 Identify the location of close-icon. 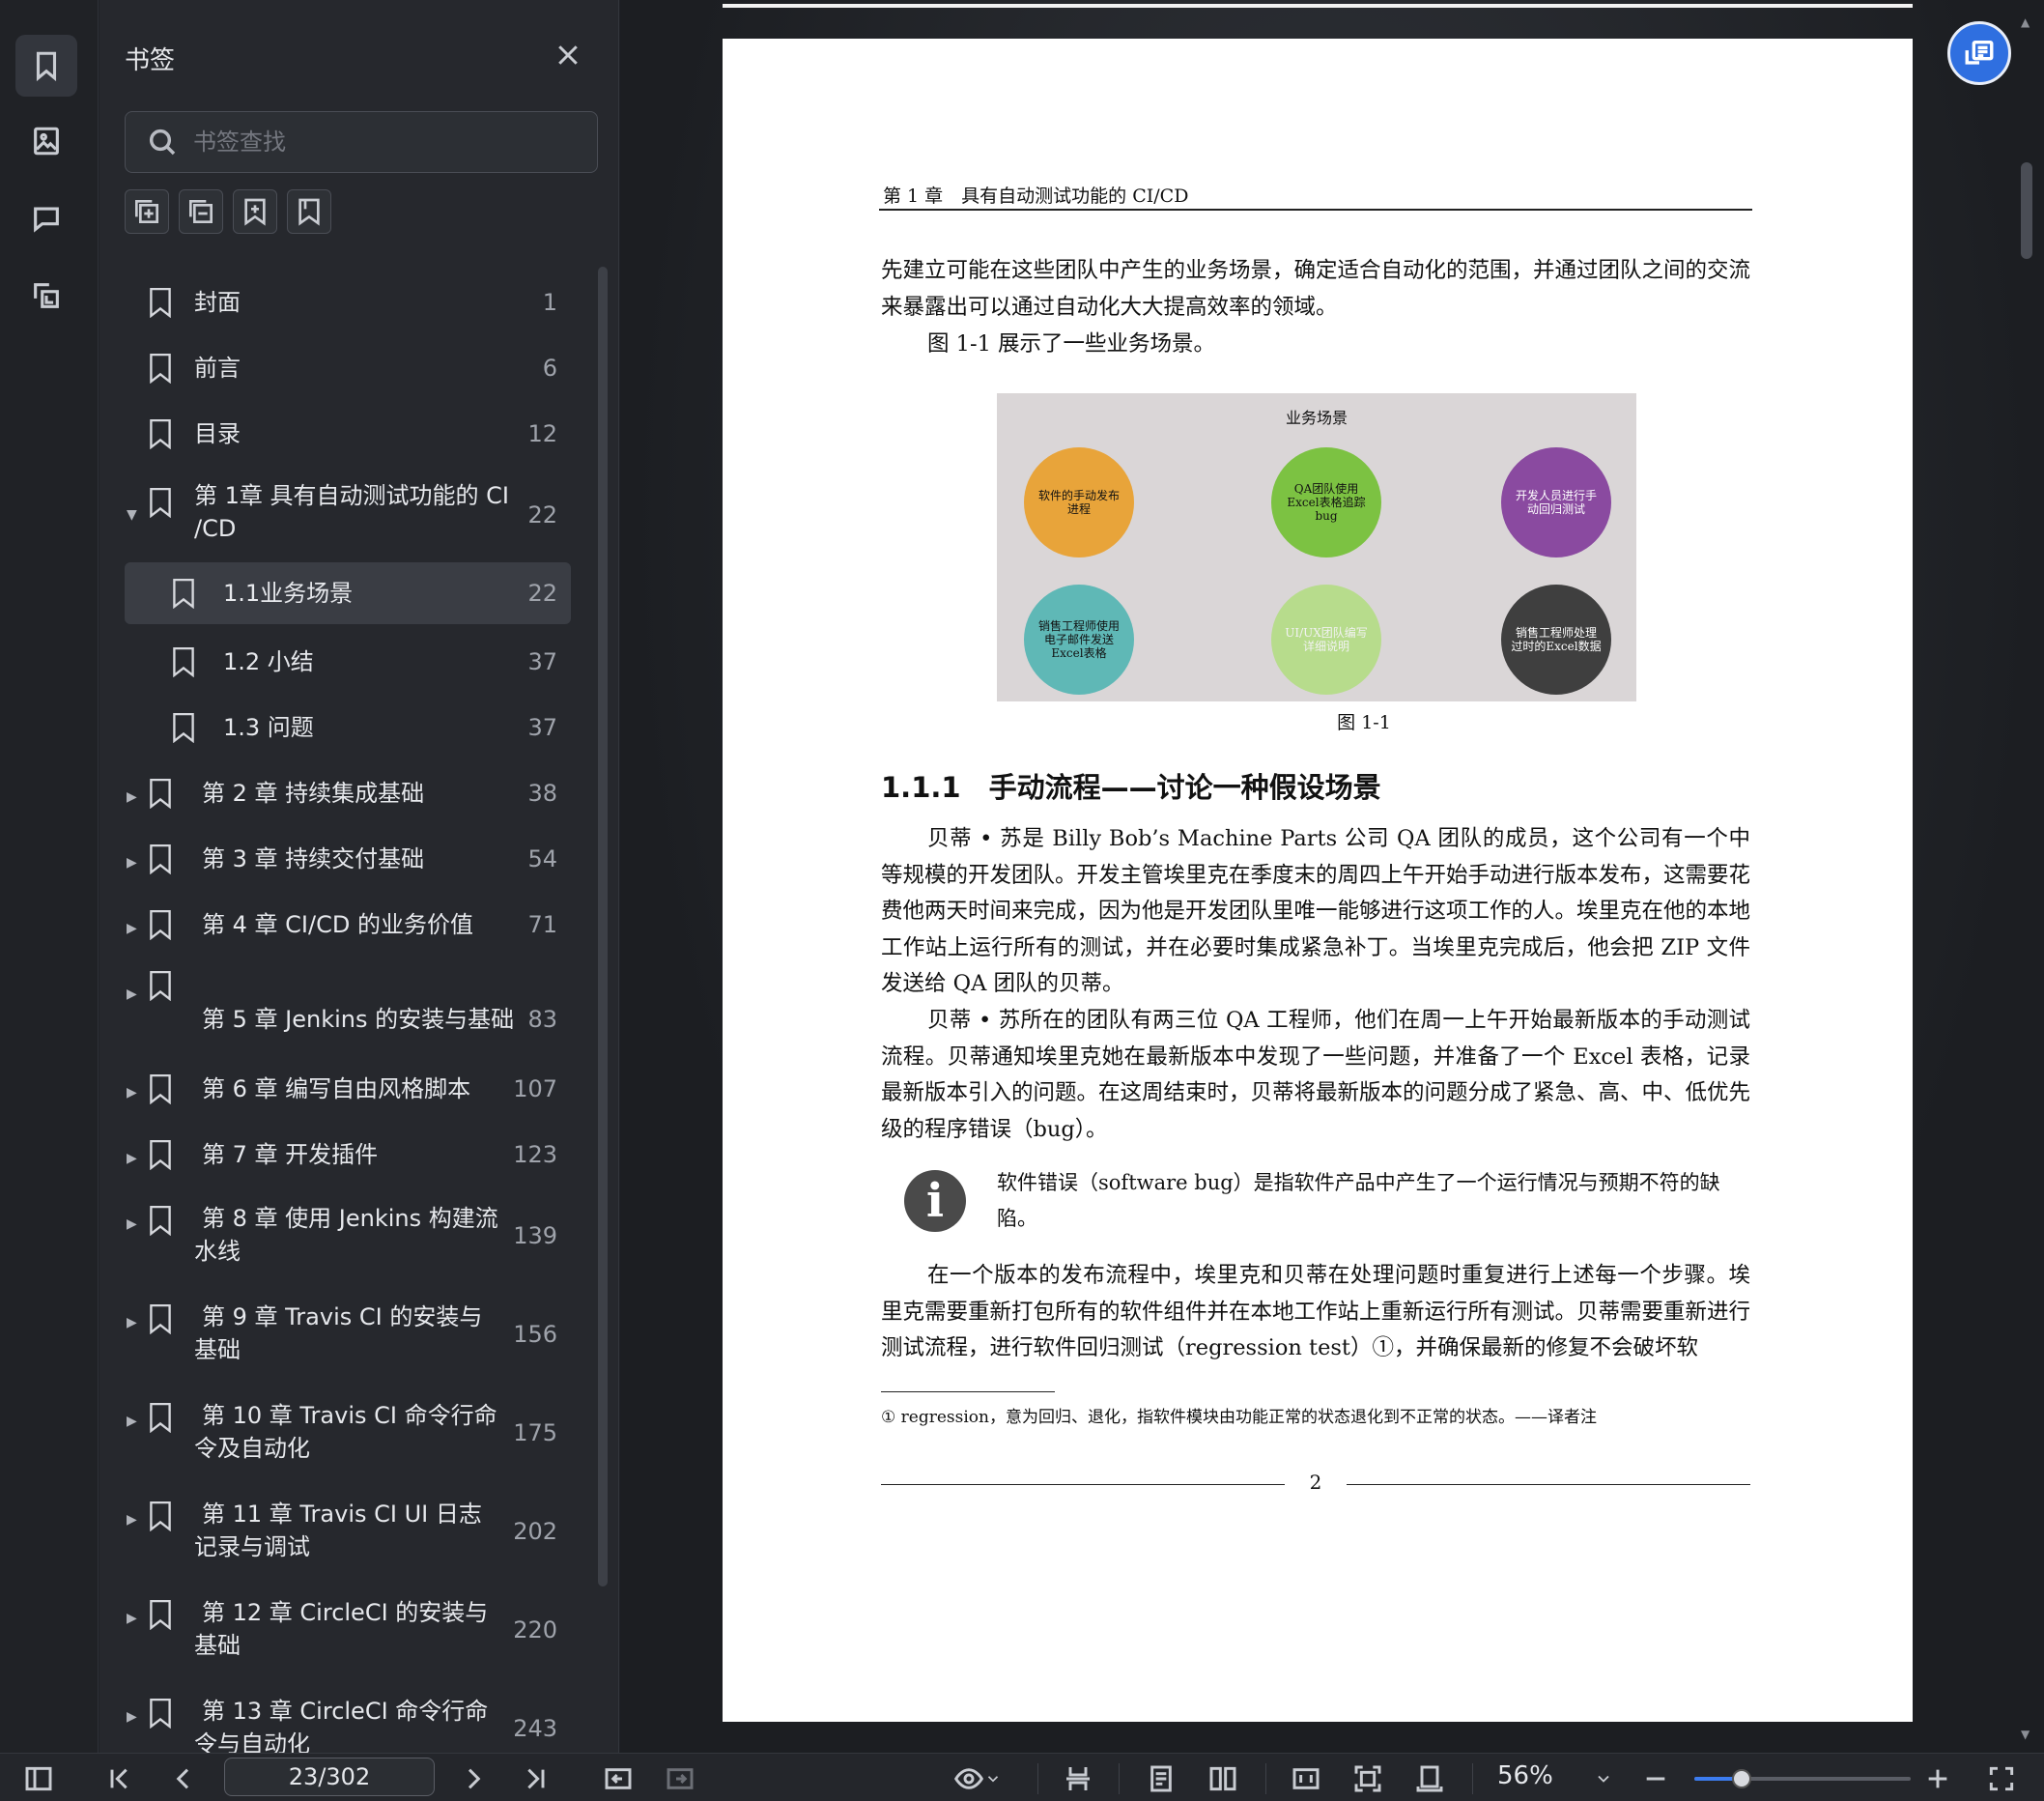
(568, 55).